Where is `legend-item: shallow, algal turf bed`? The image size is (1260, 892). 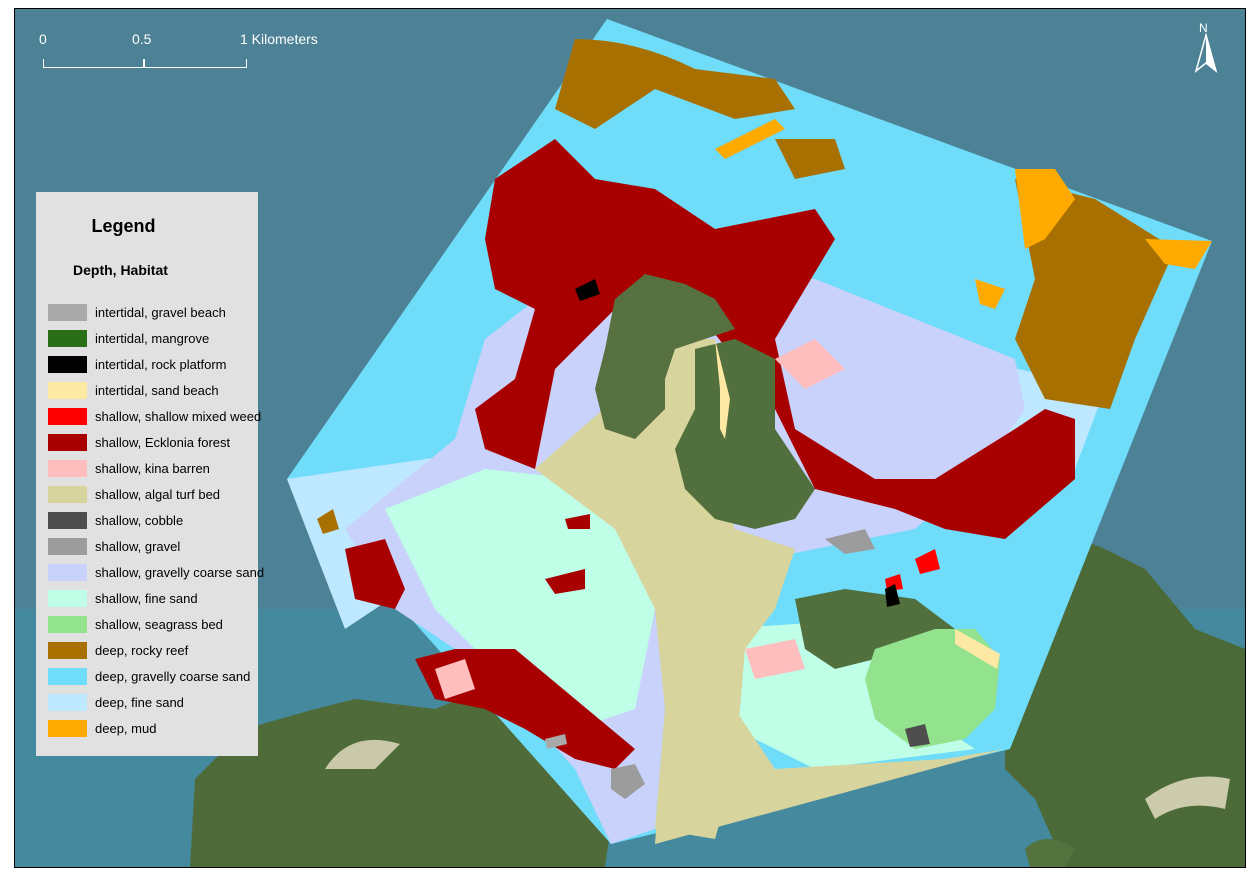 legend-item: shallow, algal turf bed is located at coordinates (156, 494).